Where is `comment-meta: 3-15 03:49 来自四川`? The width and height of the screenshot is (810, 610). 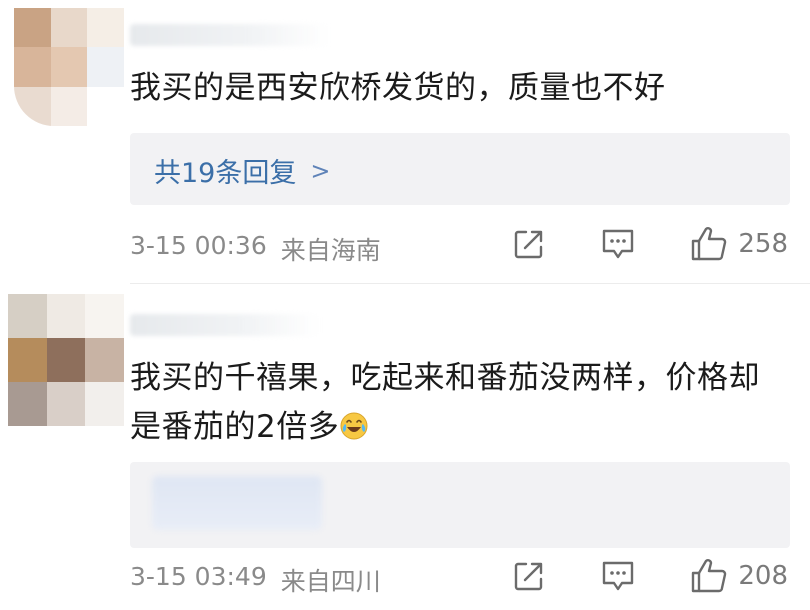
comment-meta: 3-15 03:49 来自四川 is located at coordinates (255, 580).